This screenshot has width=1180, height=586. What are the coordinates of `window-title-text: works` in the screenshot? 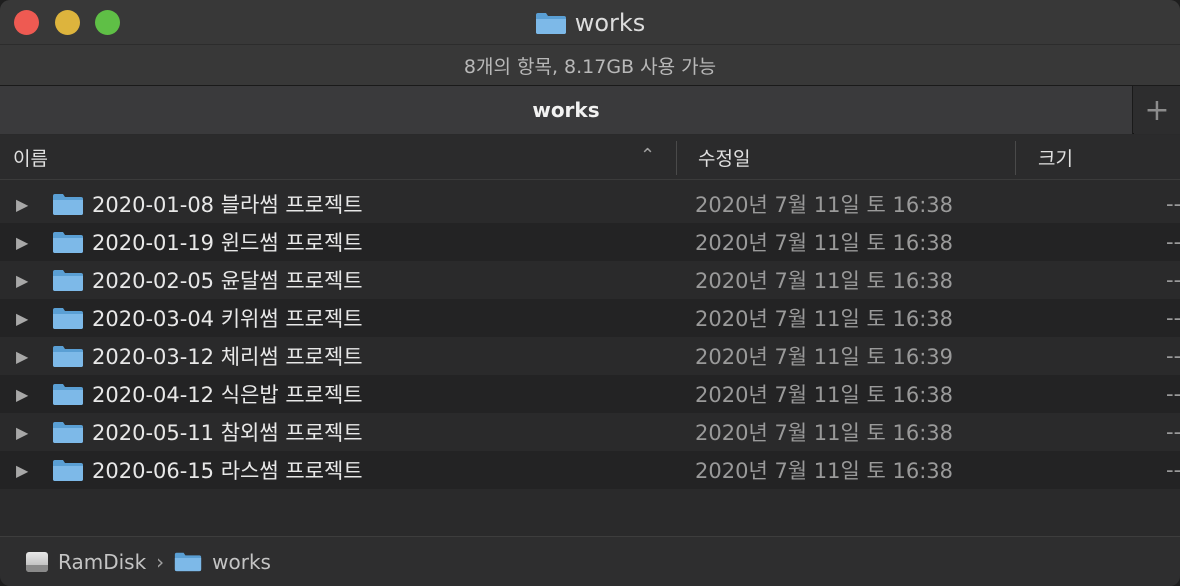 It's located at (610, 23).